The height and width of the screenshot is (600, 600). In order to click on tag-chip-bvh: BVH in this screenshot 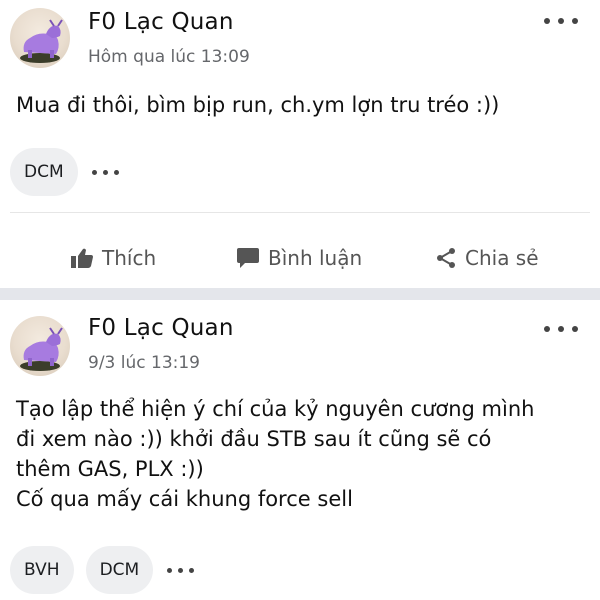, I will do `click(42, 570)`.